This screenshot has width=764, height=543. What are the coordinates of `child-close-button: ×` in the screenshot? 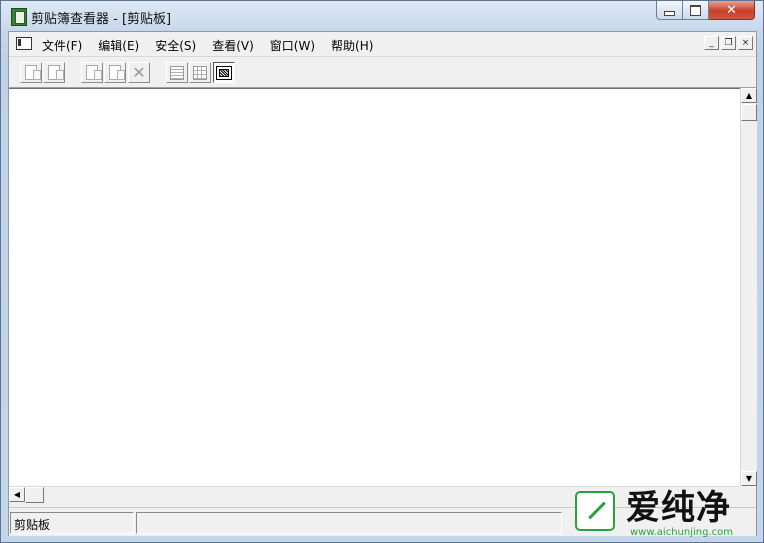 It's located at (745, 43).